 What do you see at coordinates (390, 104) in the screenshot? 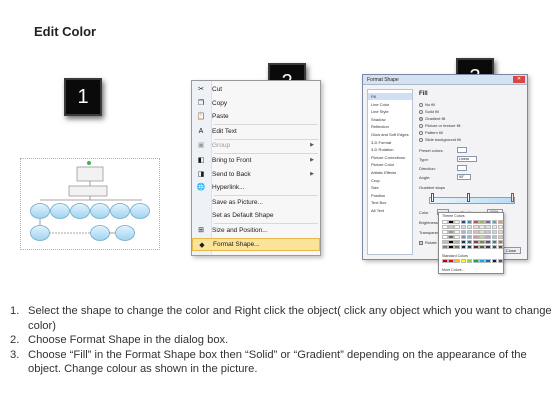
I see `nav-item-line-color: Line Color` at bounding box center [390, 104].